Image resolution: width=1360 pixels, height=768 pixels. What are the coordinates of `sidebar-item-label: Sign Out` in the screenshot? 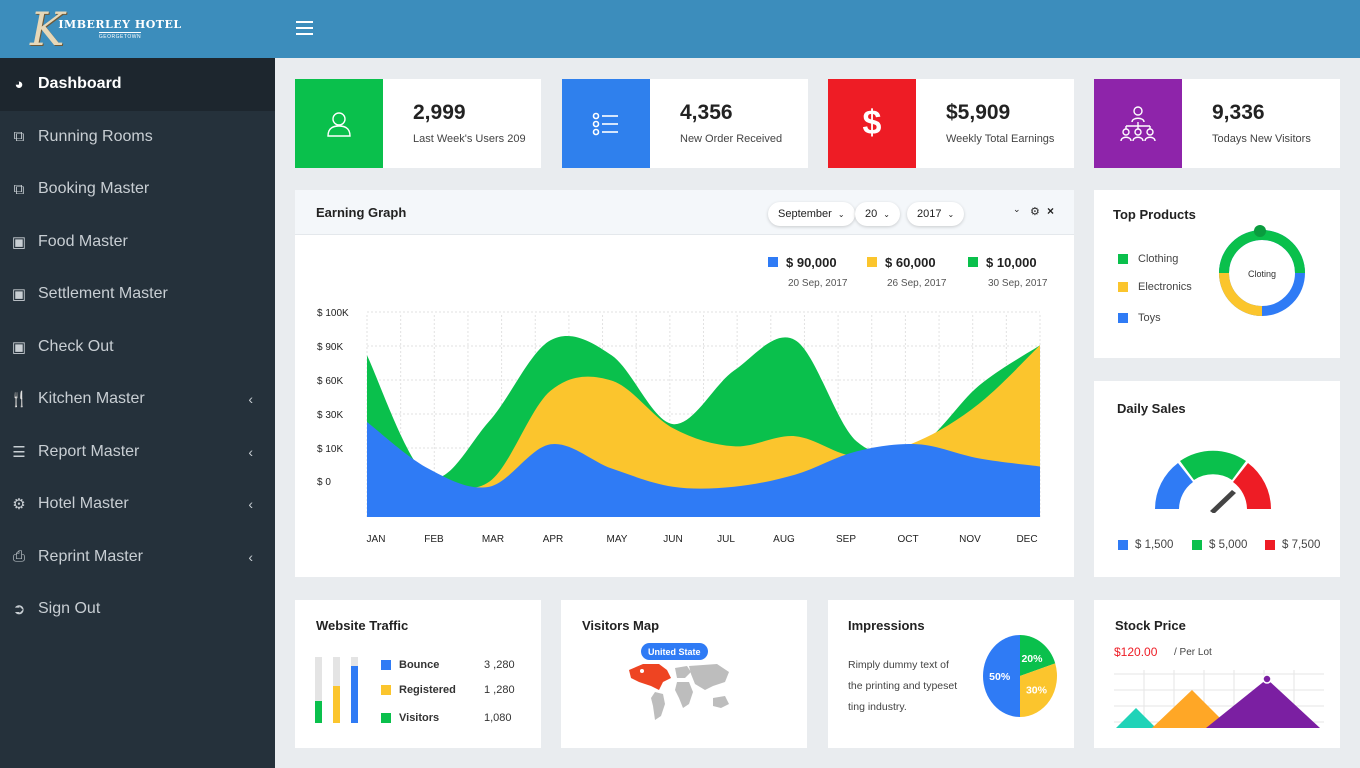 It's located at (69, 609).